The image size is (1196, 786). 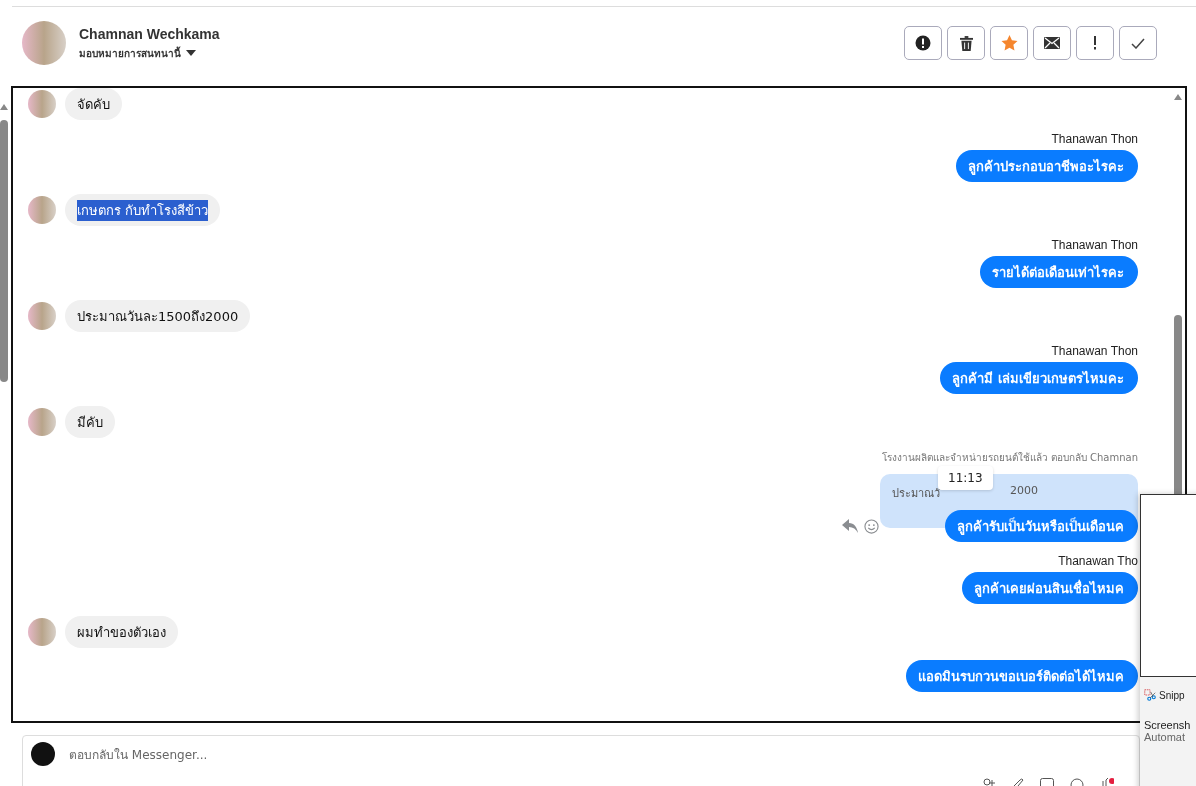 What do you see at coordinates (158, 316) in the screenshot?
I see `message-text: ประมาณวันละ1500ถึง2000` at bounding box center [158, 316].